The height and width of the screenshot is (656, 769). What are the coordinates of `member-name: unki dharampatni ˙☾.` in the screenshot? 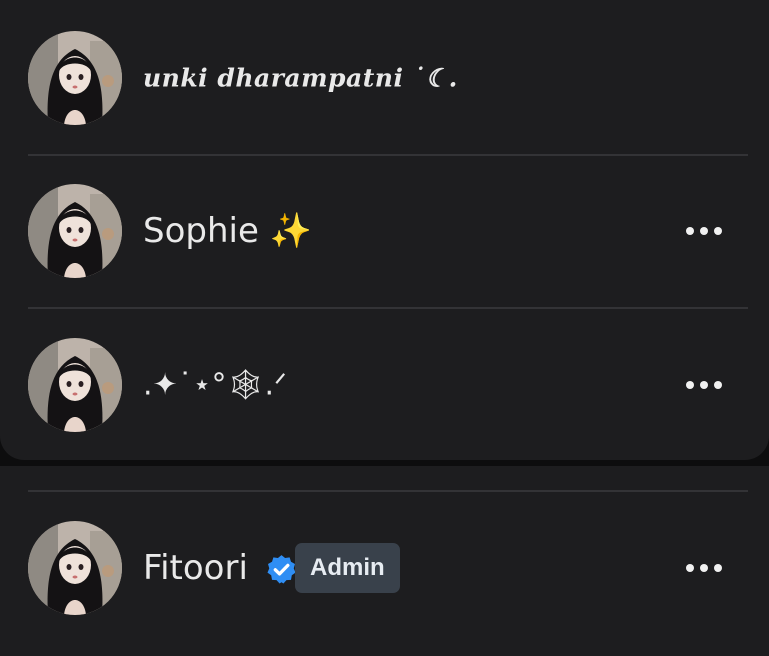 It's located at (300, 78).